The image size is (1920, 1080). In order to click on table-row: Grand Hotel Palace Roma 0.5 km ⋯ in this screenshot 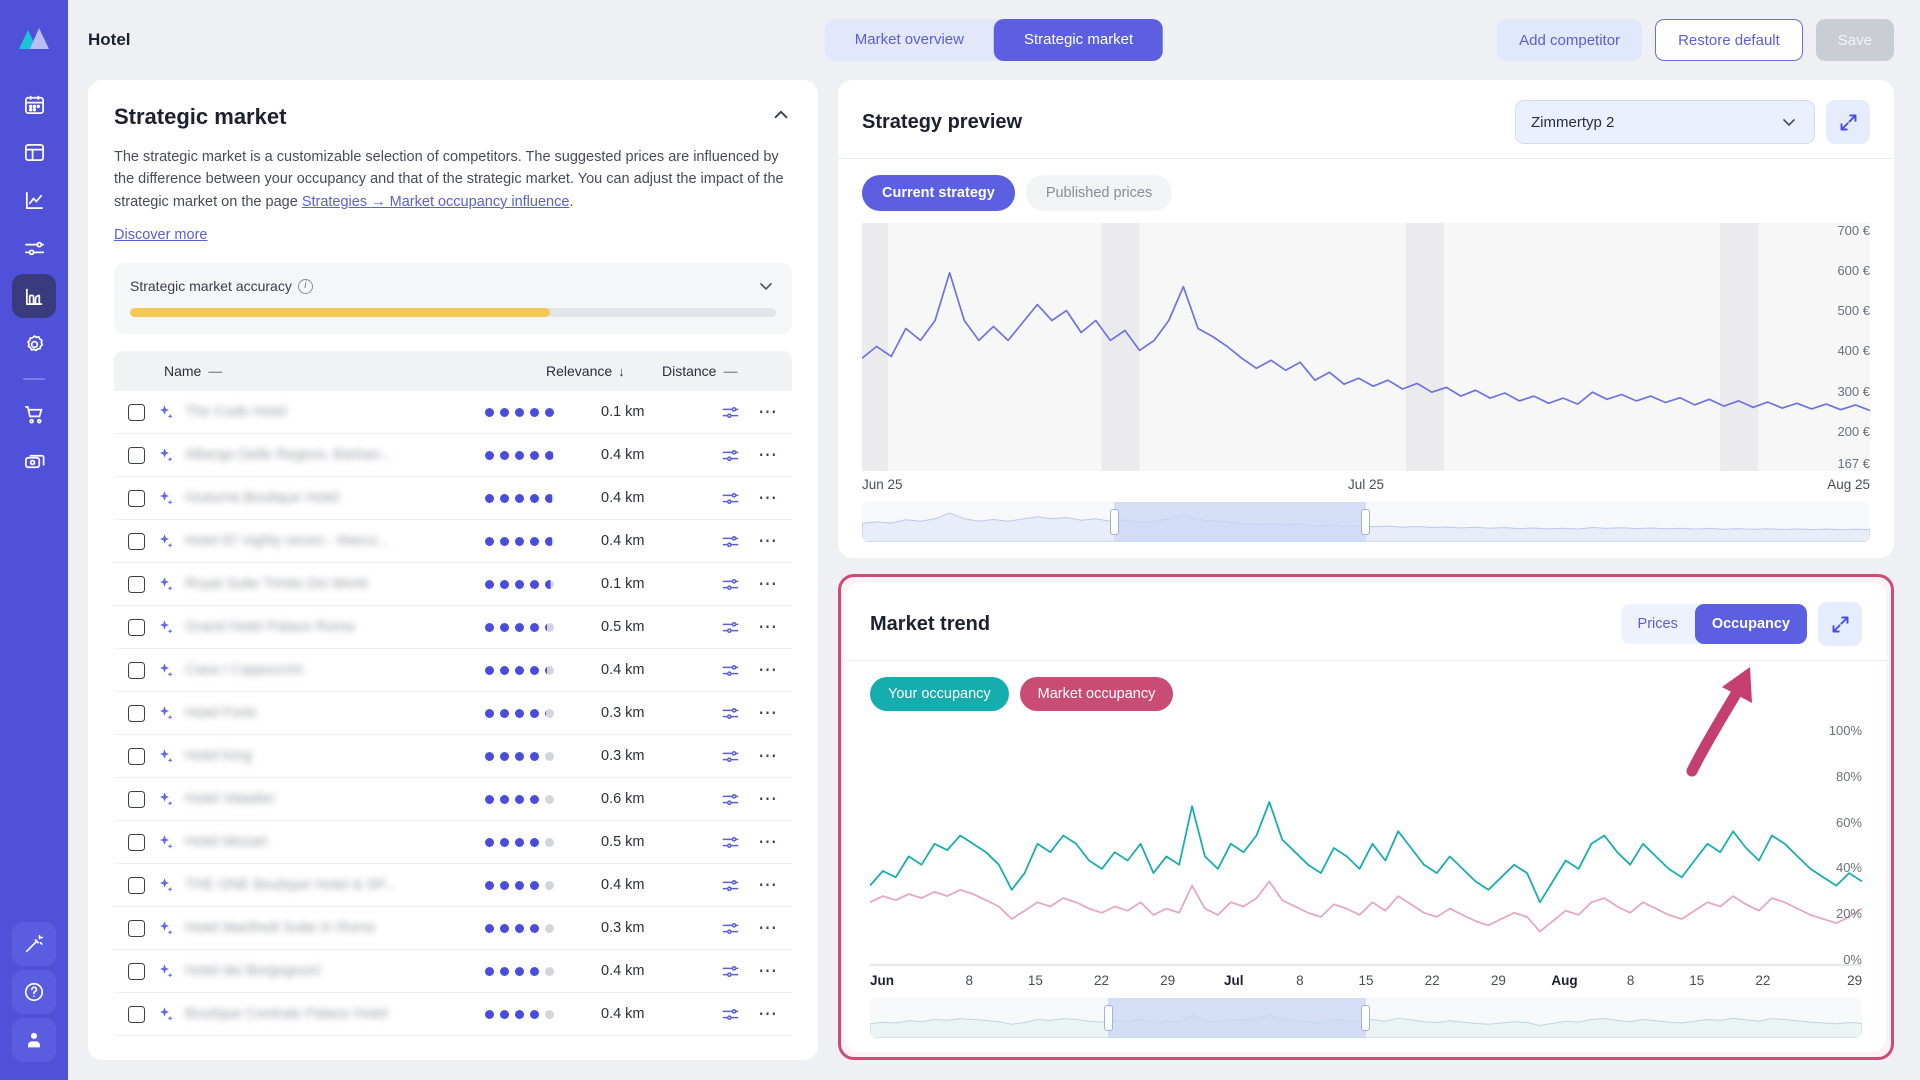, I will do `click(453, 628)`.